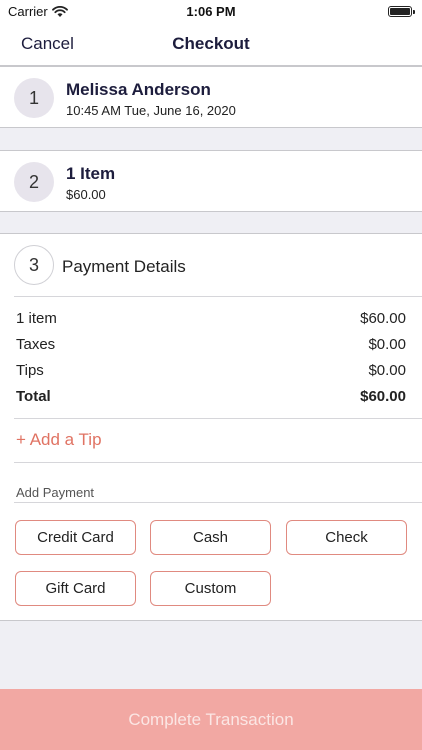 Image resolution: width=422 pixels, height=750 pixels. I want to click on page-title: Checkout, so click(211, 43).